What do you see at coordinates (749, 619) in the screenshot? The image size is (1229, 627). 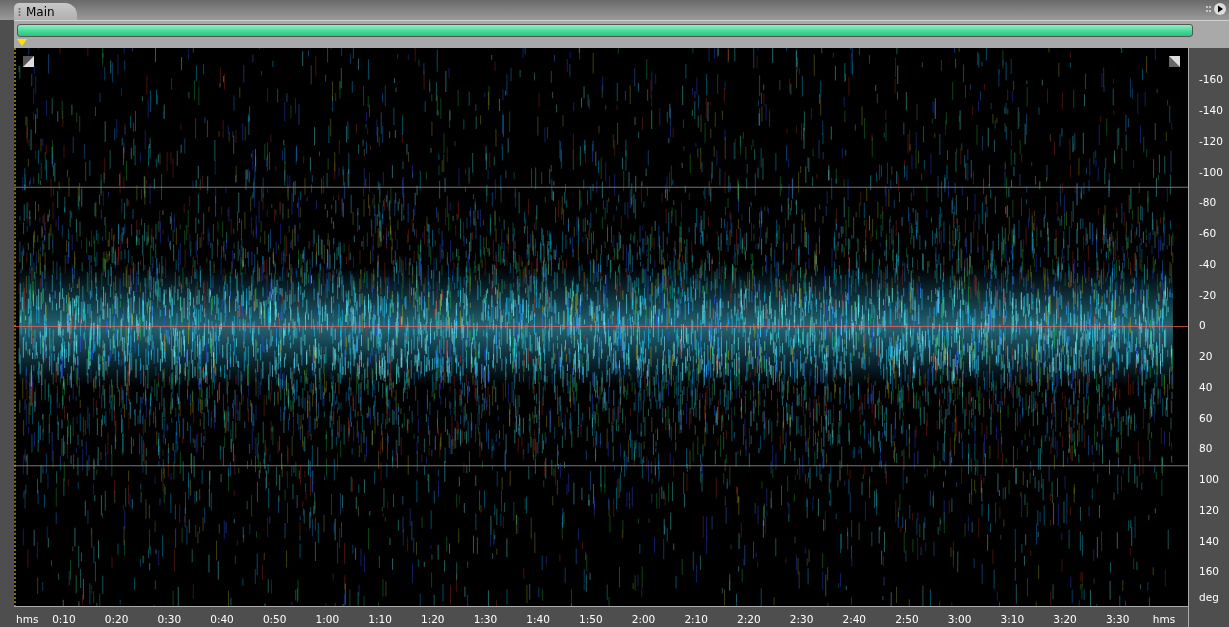 I see `time-tick-label: 2:20` at bounding box center [749, 619].